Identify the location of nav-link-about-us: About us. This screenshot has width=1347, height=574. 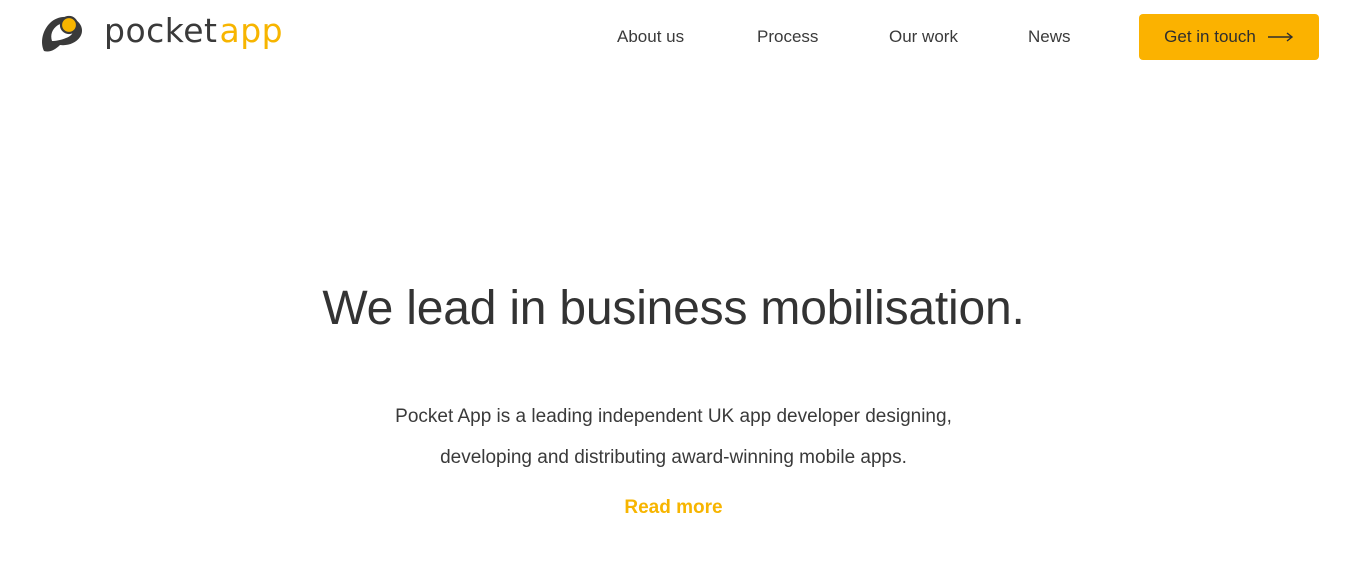
(650, 37).